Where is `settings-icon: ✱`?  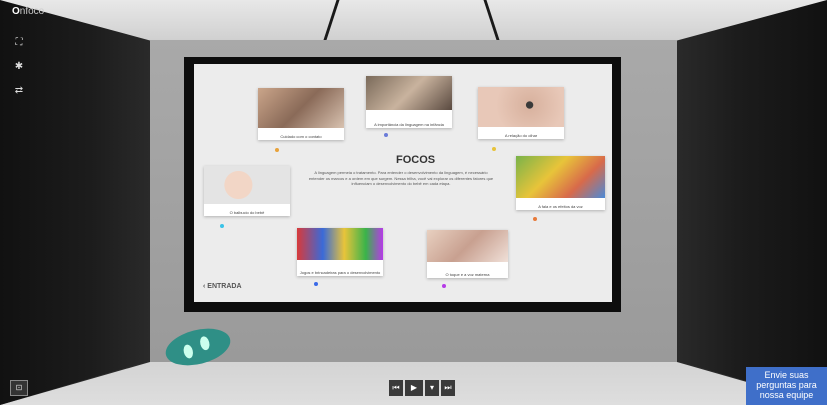 settings-icon: ✱ is located at coordinates (19, 67).